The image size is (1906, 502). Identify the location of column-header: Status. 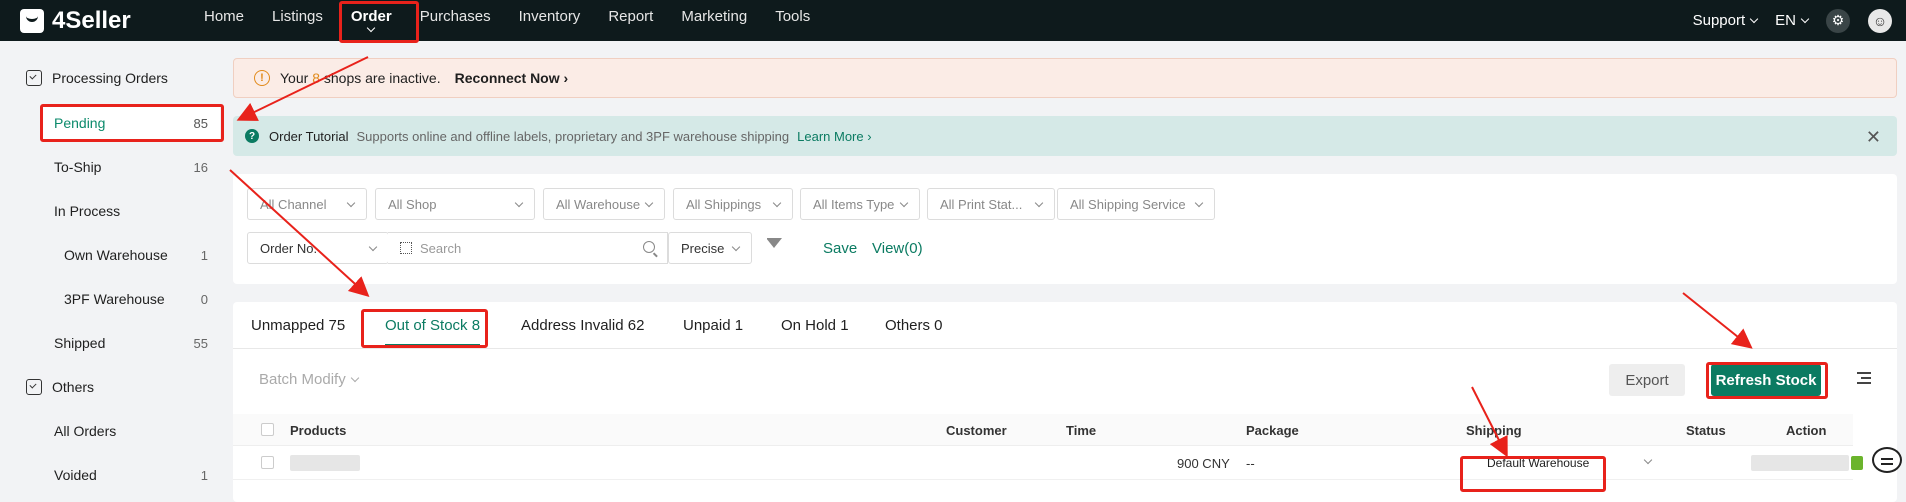
(1706, 430).